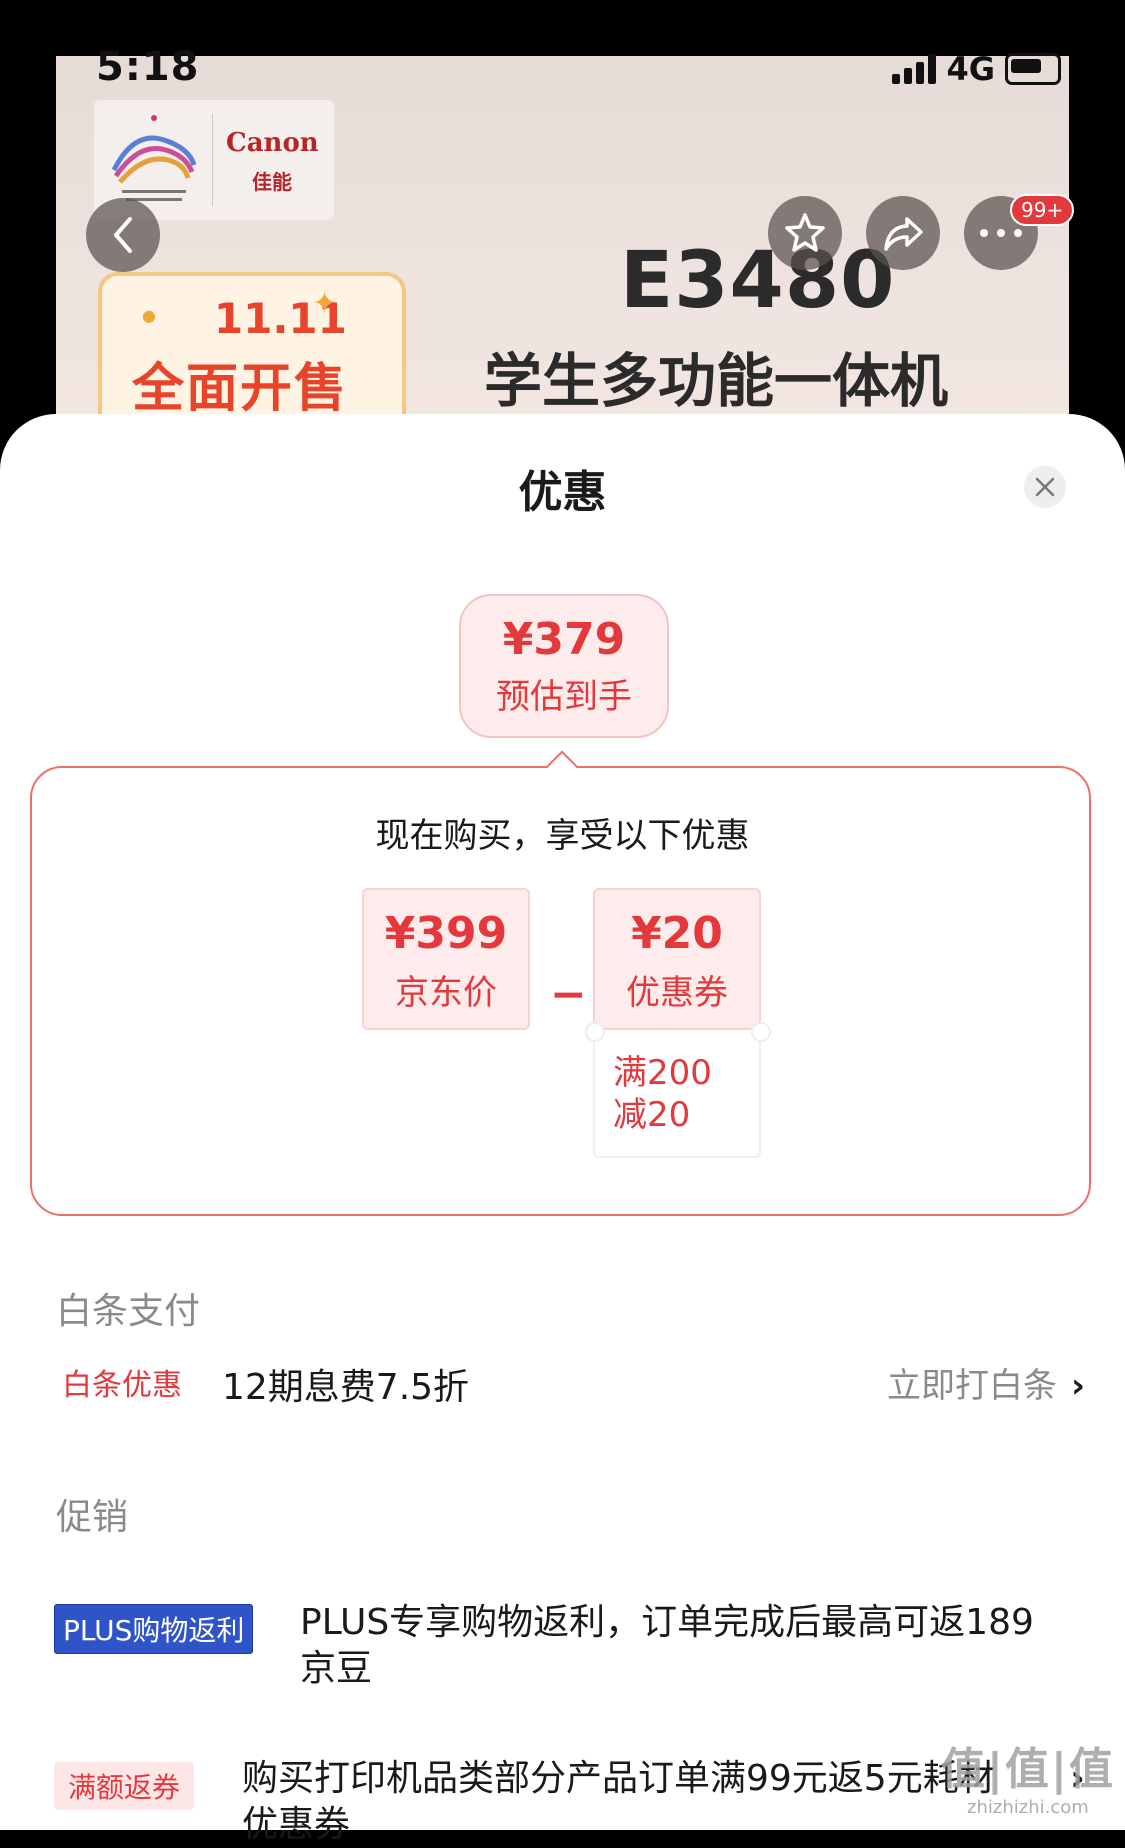 Image resolution: width=1125 pixels, height=1848 pixels. What do you see at coordinates (1033, 69) in the screenshot?
I see `battery-icon` at bounding box center [1033, 69].